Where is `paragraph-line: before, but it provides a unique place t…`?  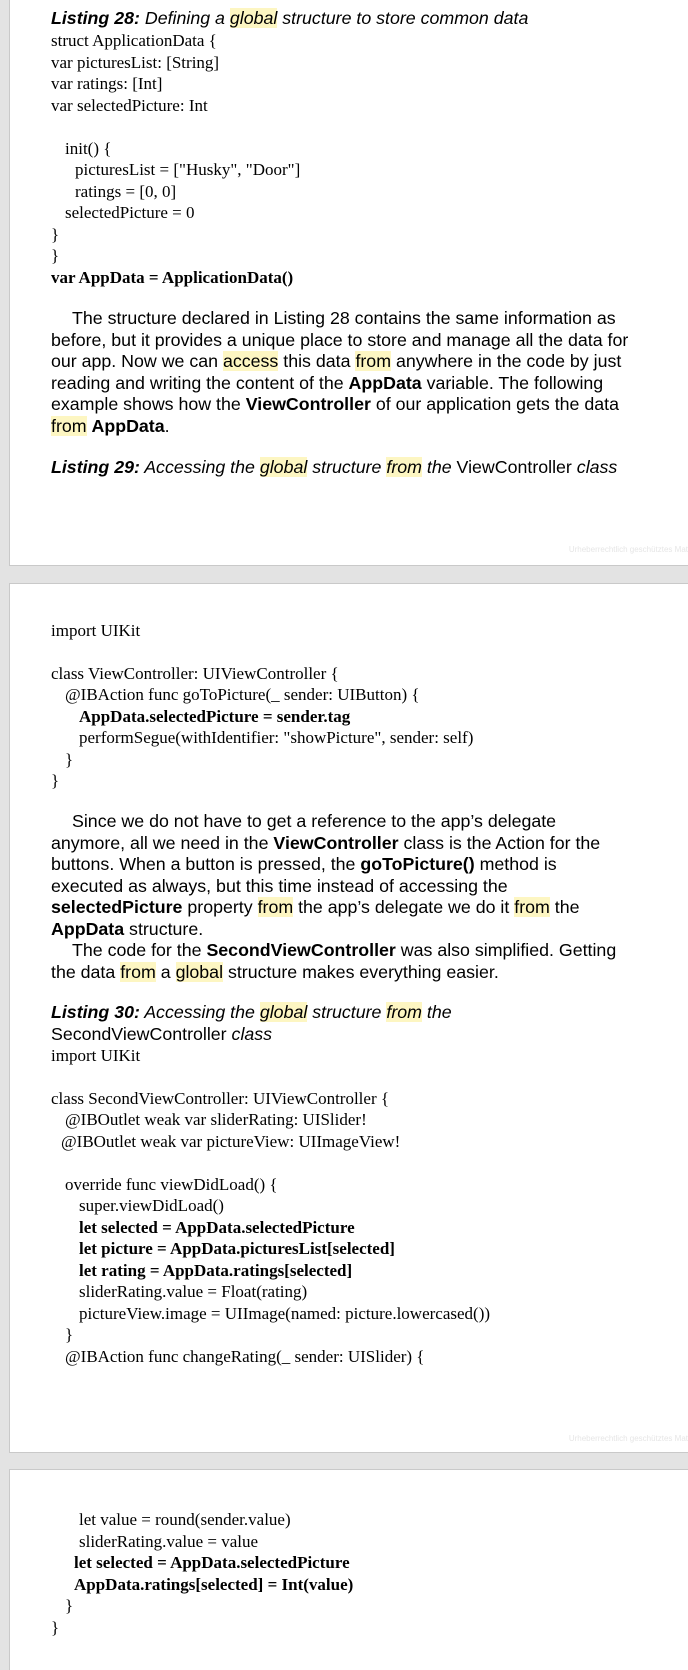
paragraph-line: before, but it provides a unique place t… is located at coordinates (340, 340).